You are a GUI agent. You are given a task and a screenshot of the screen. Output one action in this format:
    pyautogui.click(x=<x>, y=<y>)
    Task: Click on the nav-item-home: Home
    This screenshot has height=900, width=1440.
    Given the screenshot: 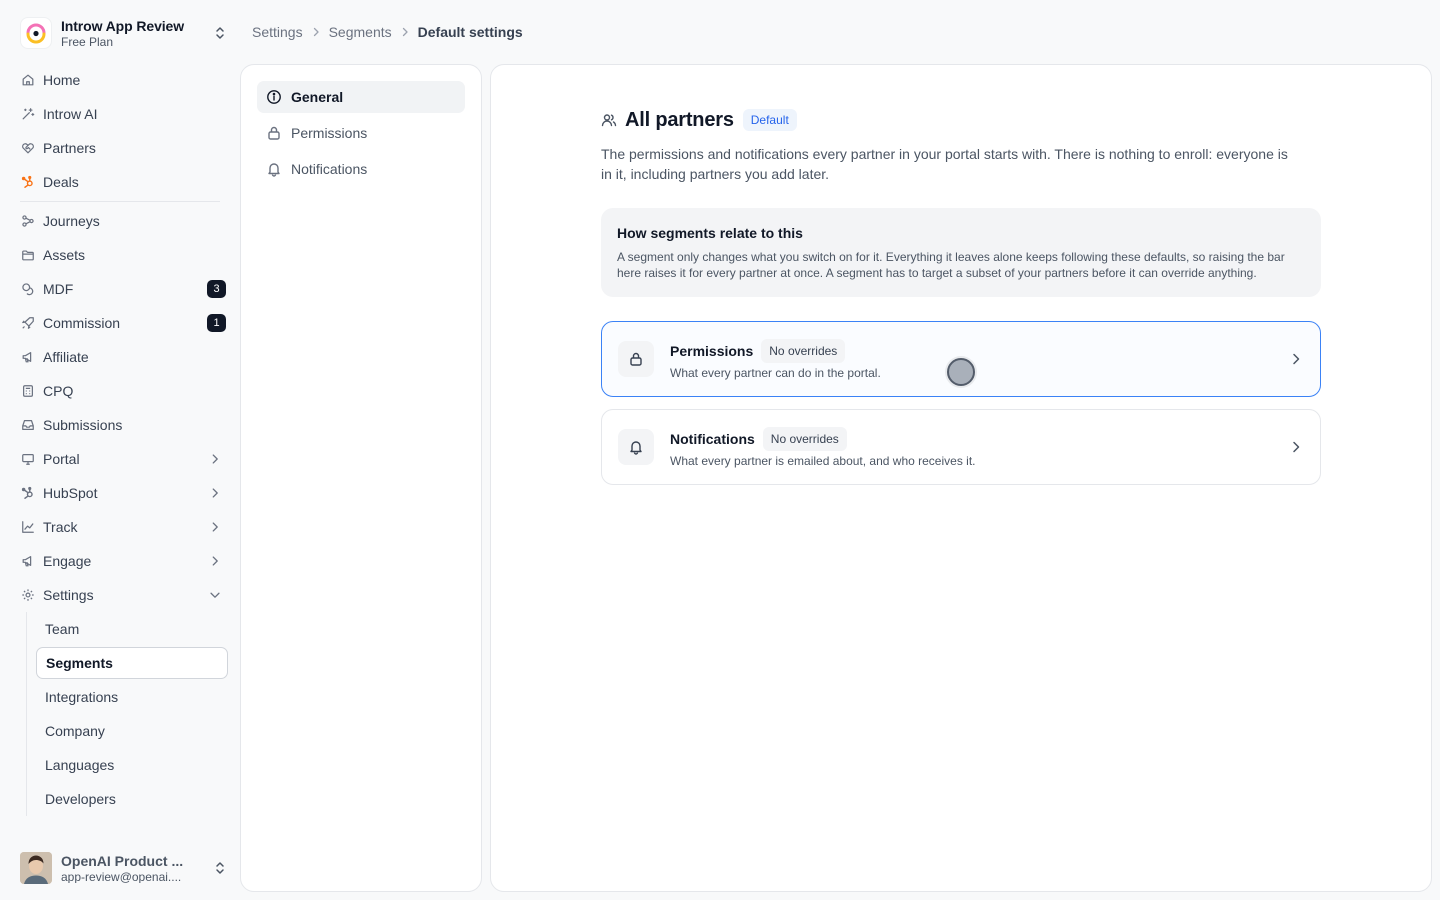 What is the action you would take?
    pyautogui.click(x=120, y=80)
    